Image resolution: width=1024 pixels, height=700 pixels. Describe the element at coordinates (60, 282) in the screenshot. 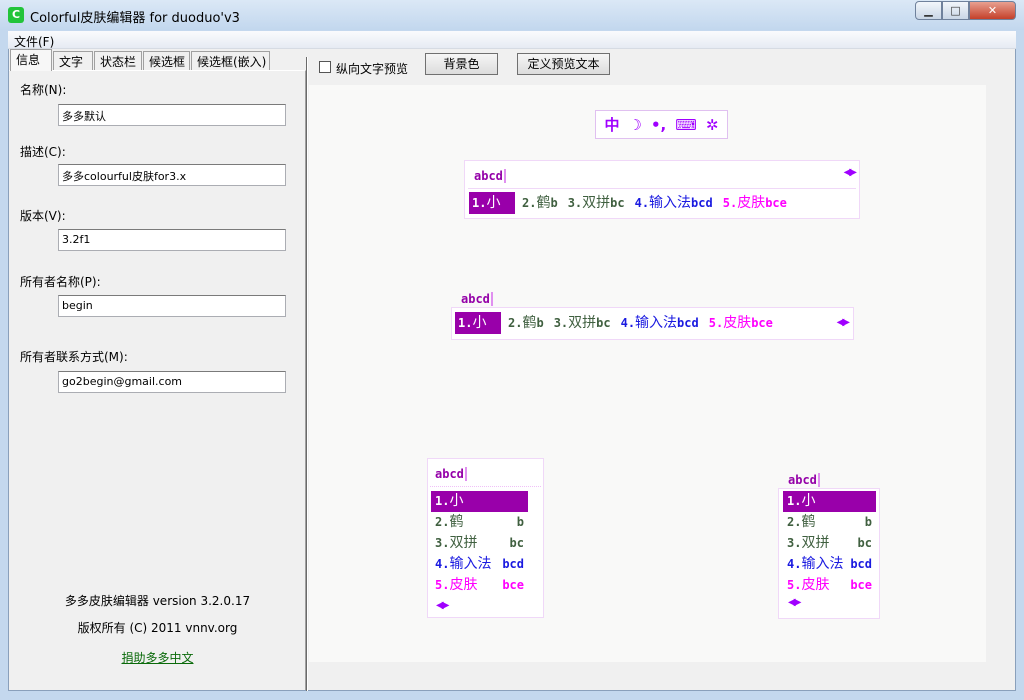

I see `owner-label: 所有者名称(P):` at that location.